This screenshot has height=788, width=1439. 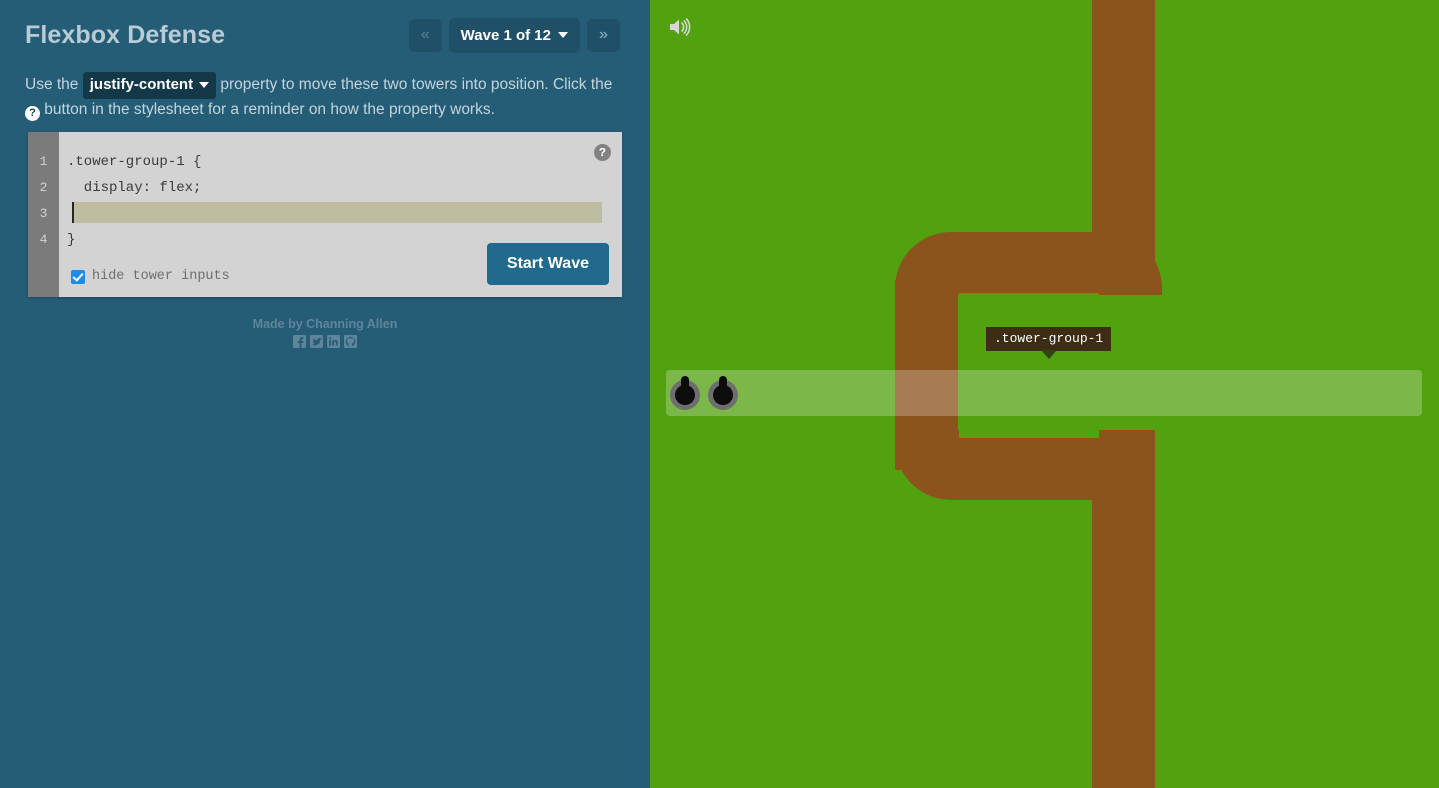 What do you see at coordinates (134, 188) in the screenshot?
I see `code-line: display: flex;` at bounding box center [134, 188].